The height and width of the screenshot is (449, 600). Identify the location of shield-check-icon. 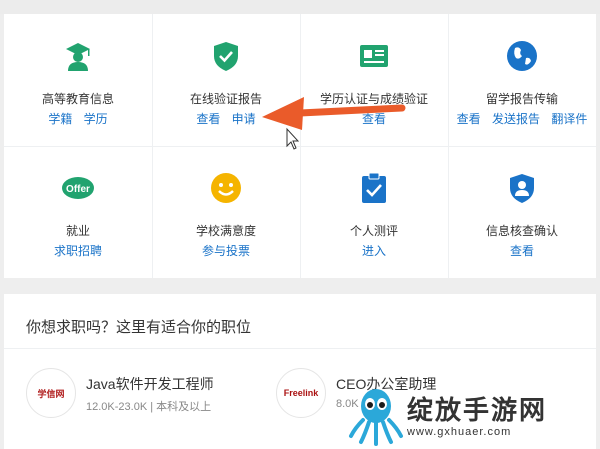
(226, 56).